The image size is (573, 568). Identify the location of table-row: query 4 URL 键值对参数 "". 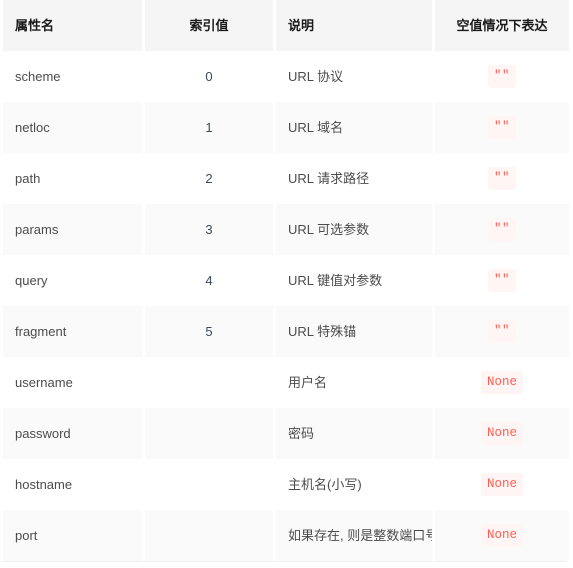
(286, 280).